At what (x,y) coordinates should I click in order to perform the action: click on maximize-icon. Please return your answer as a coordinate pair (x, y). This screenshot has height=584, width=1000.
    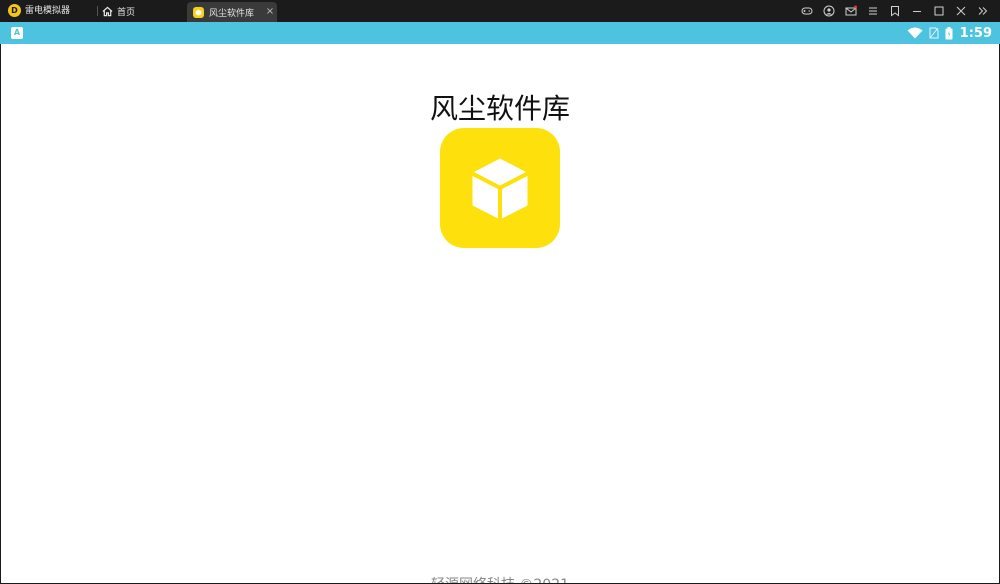
    Looking at the image, I should click on (939, 11).